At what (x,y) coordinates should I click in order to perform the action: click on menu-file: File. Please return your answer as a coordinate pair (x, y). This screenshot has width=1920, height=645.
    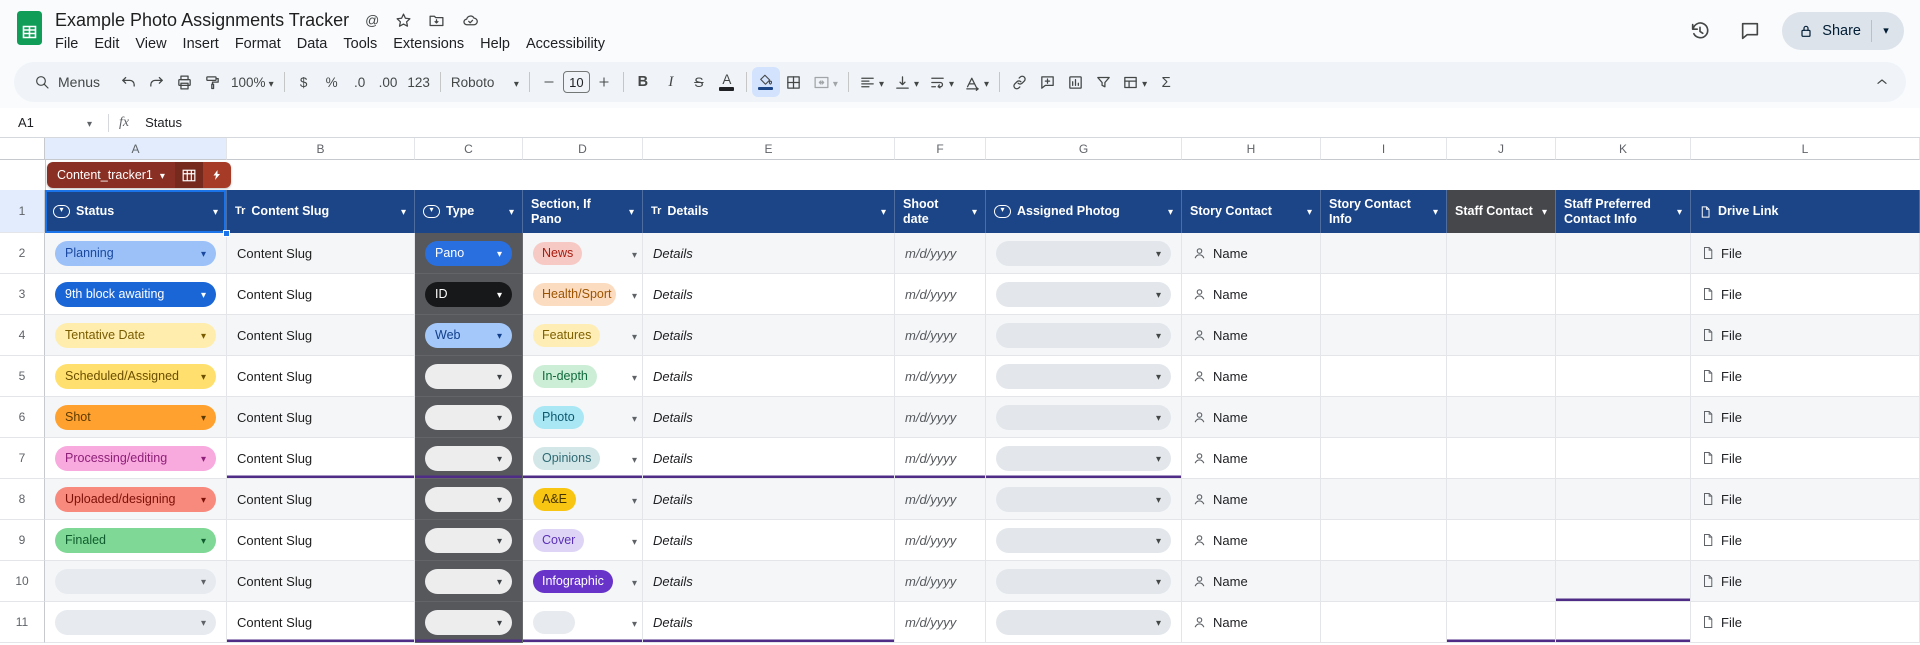
    Looking at the image, I should click on (66, 44).